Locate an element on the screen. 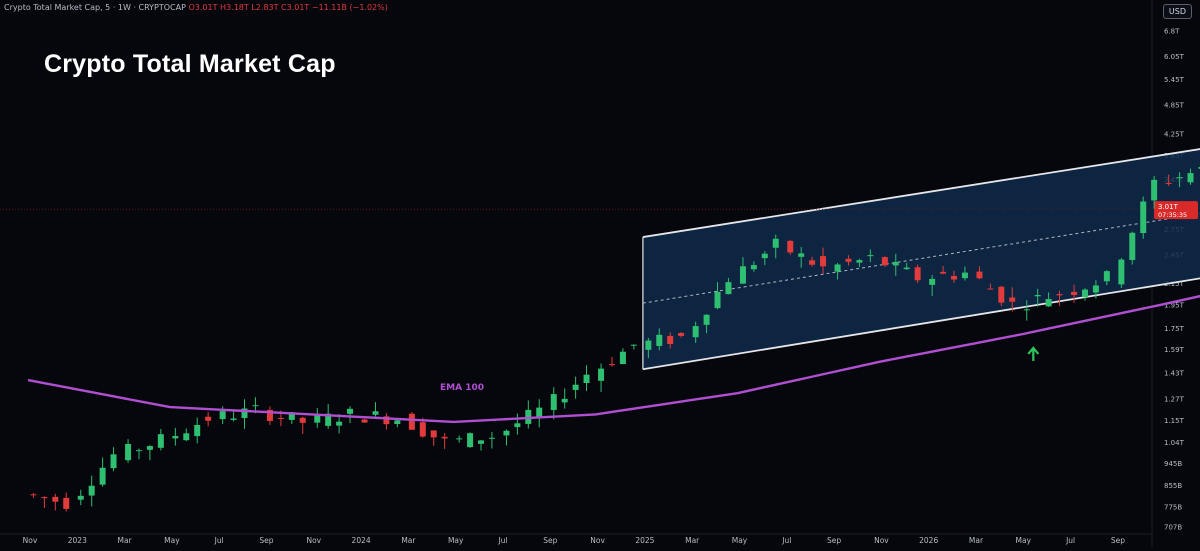  chart-title: Crypto Total Market Cap is located at coordinates (190, 64).